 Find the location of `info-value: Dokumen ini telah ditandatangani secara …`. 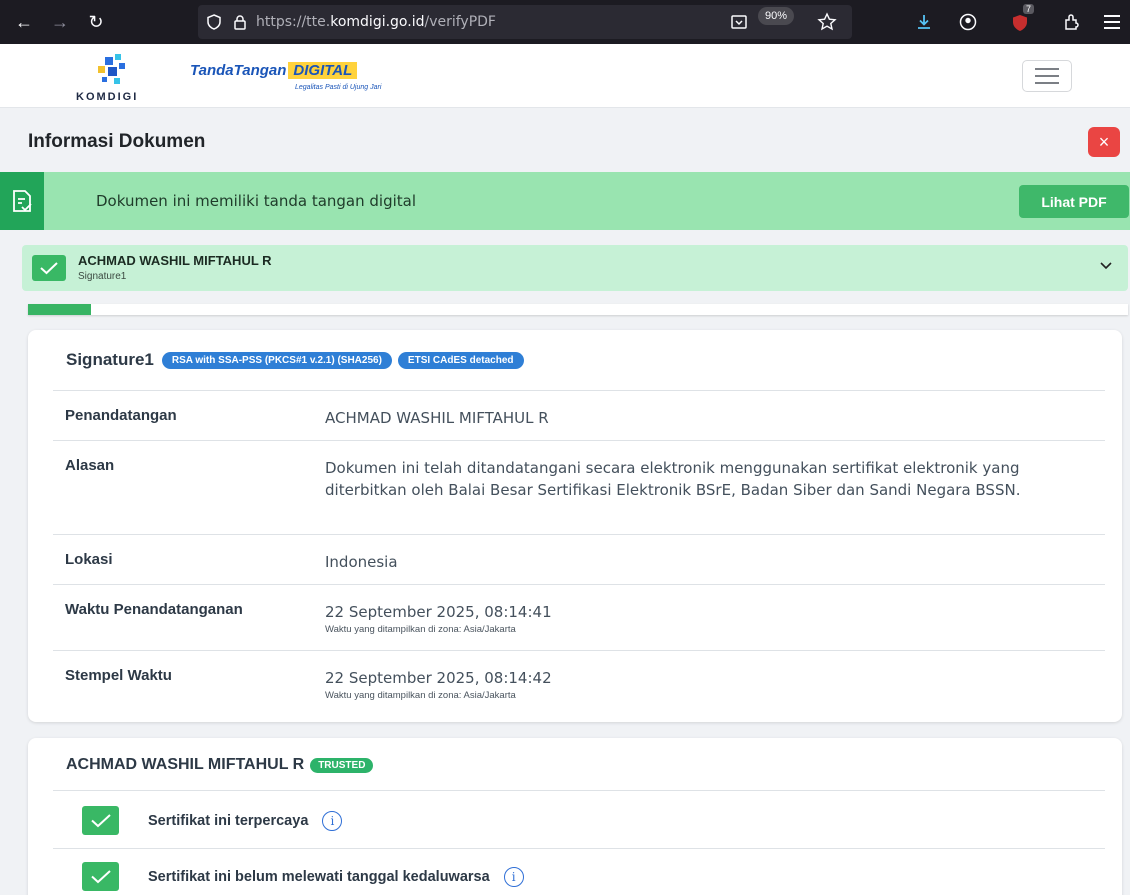

info-value: Dokumen ini telah ditandatangani secara … is located at coordinates (673, 479).